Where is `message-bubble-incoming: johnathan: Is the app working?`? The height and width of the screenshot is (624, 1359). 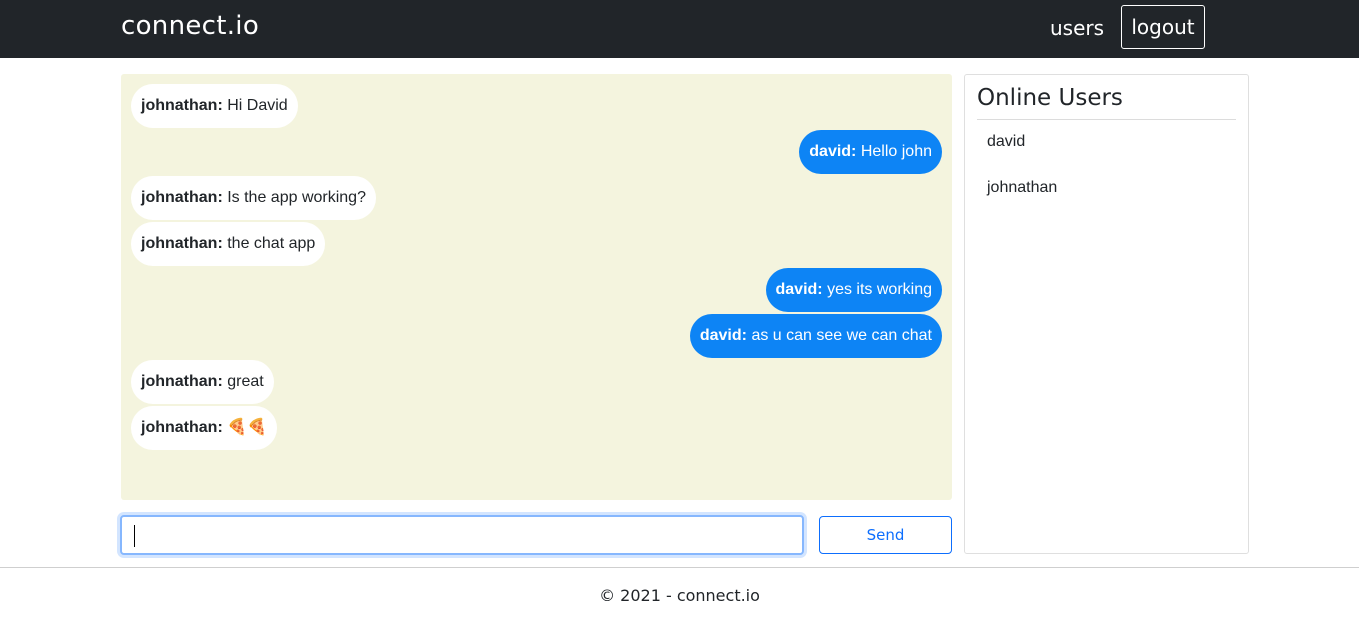
message-bubble-incoming: johnathan: Is the app working? is located at coordinates (253, 198).